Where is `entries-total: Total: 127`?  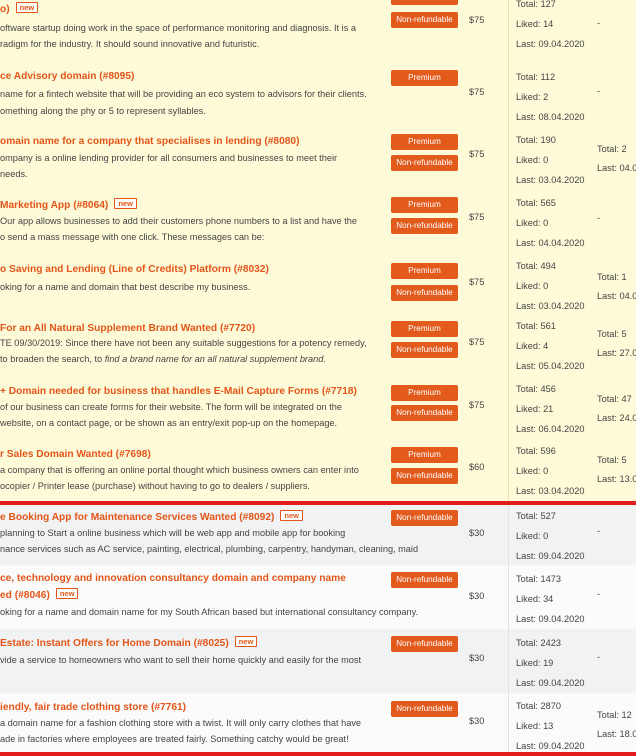 entries-total: Total: 127 is located at coordinates (536, 4).